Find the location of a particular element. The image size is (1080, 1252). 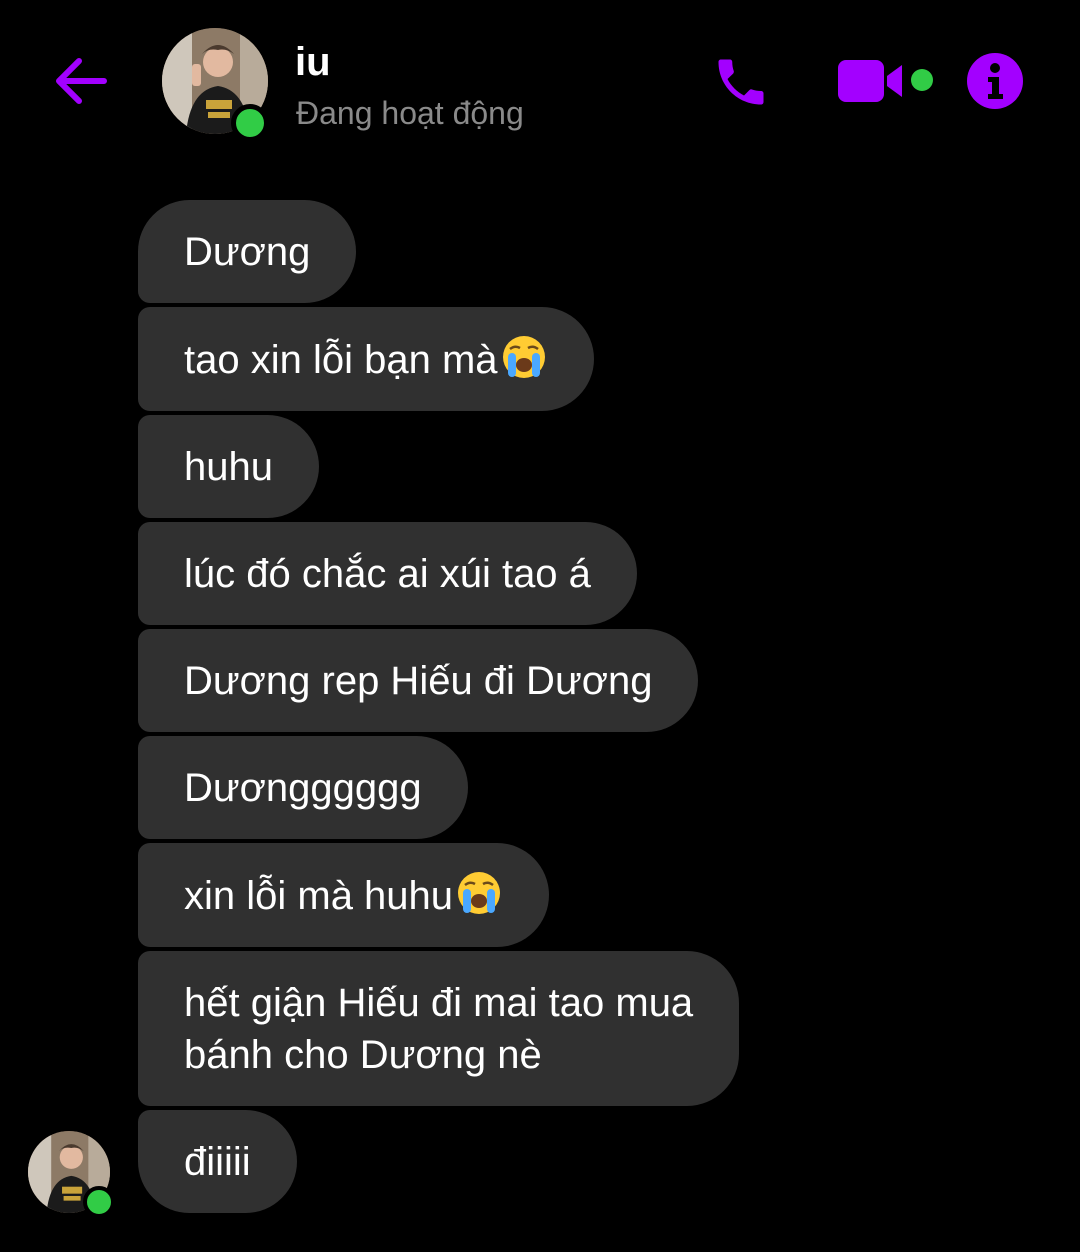

info-button is located at coordinates (995, 81).